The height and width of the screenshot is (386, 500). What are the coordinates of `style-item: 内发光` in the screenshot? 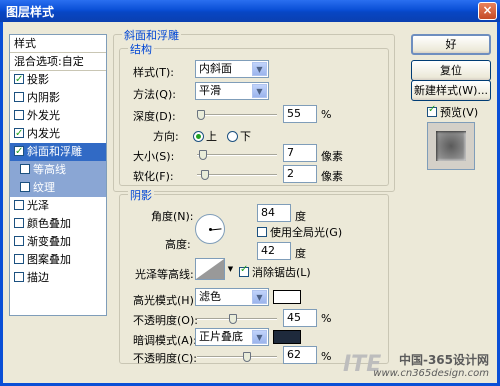 It's located at (58, 134).